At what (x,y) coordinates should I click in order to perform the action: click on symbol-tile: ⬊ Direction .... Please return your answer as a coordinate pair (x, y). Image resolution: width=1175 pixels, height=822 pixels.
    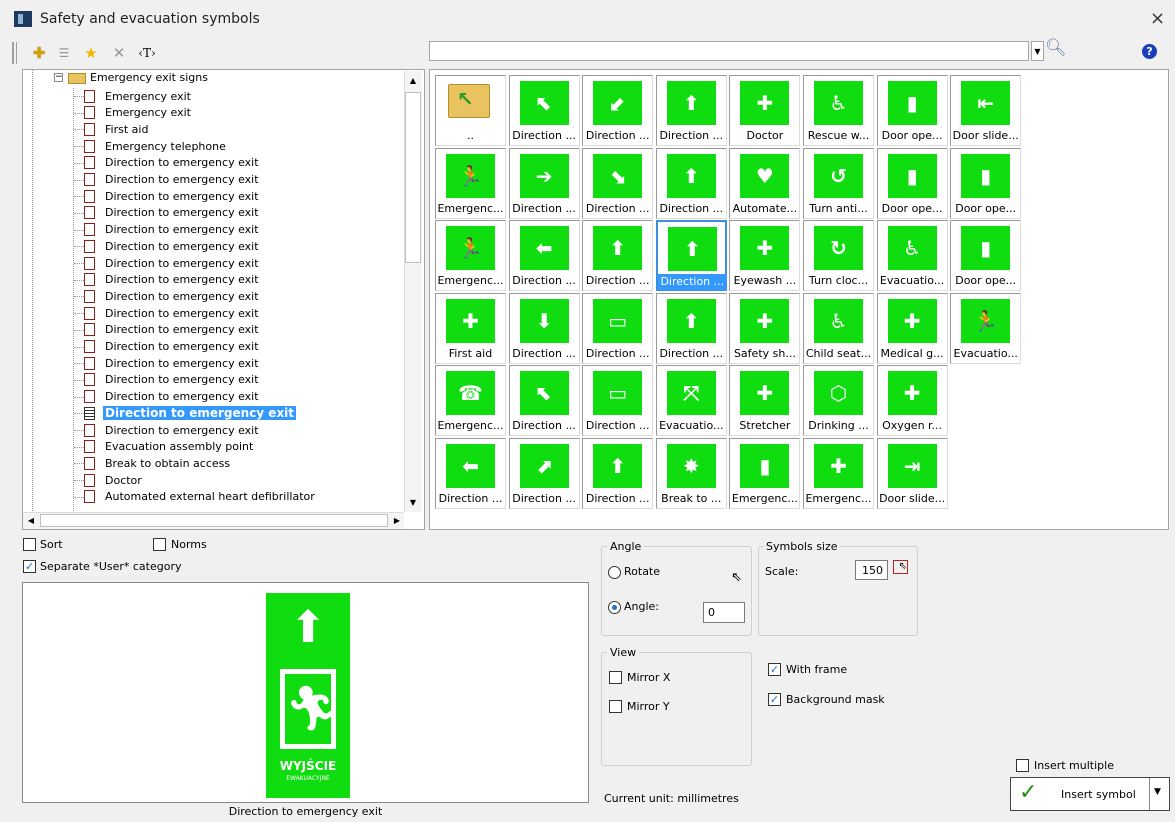
    Looking at the image, I should click on (618, 183).